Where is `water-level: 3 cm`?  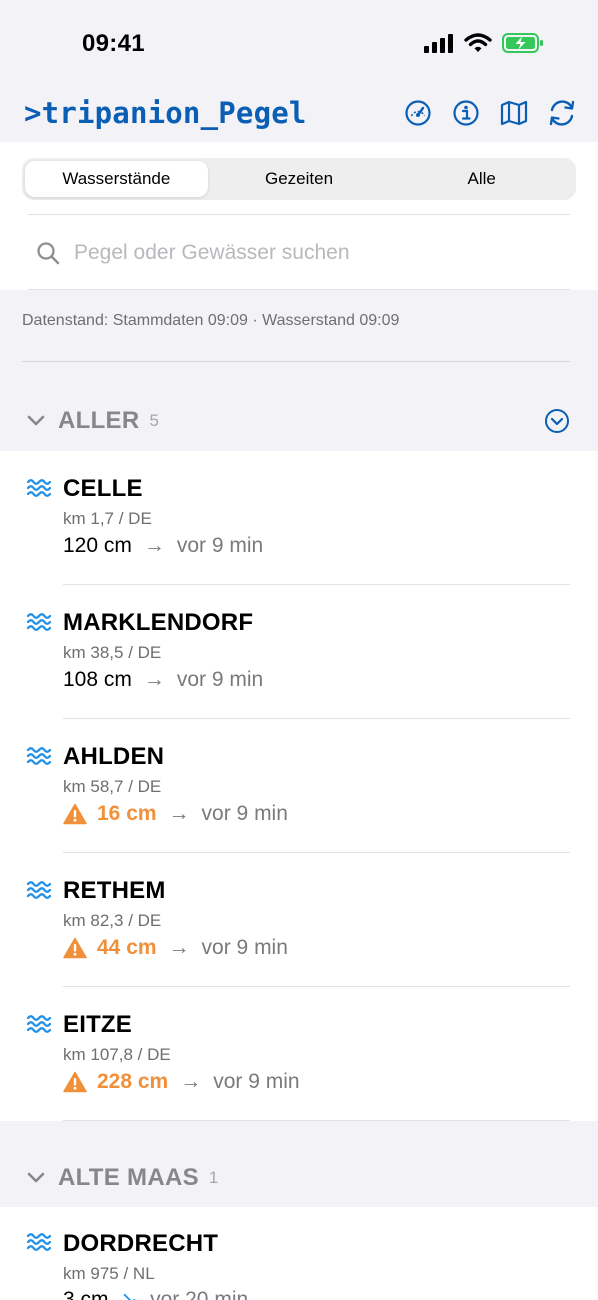
water-level: 3 cm is located at coordinates (86, 1293).